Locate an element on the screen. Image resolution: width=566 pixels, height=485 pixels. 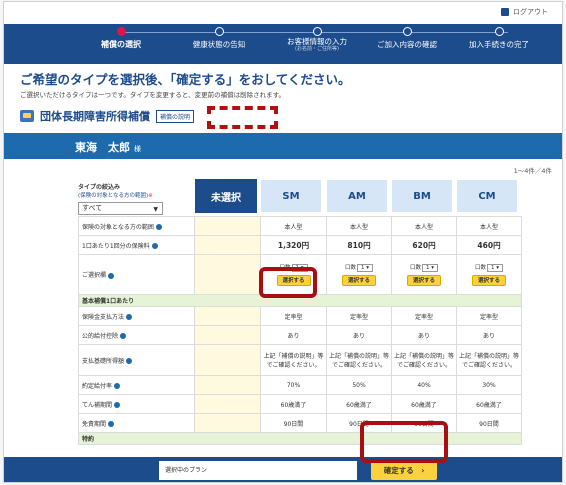
row-label: 免責期間 is located at coordinates (136, 423).